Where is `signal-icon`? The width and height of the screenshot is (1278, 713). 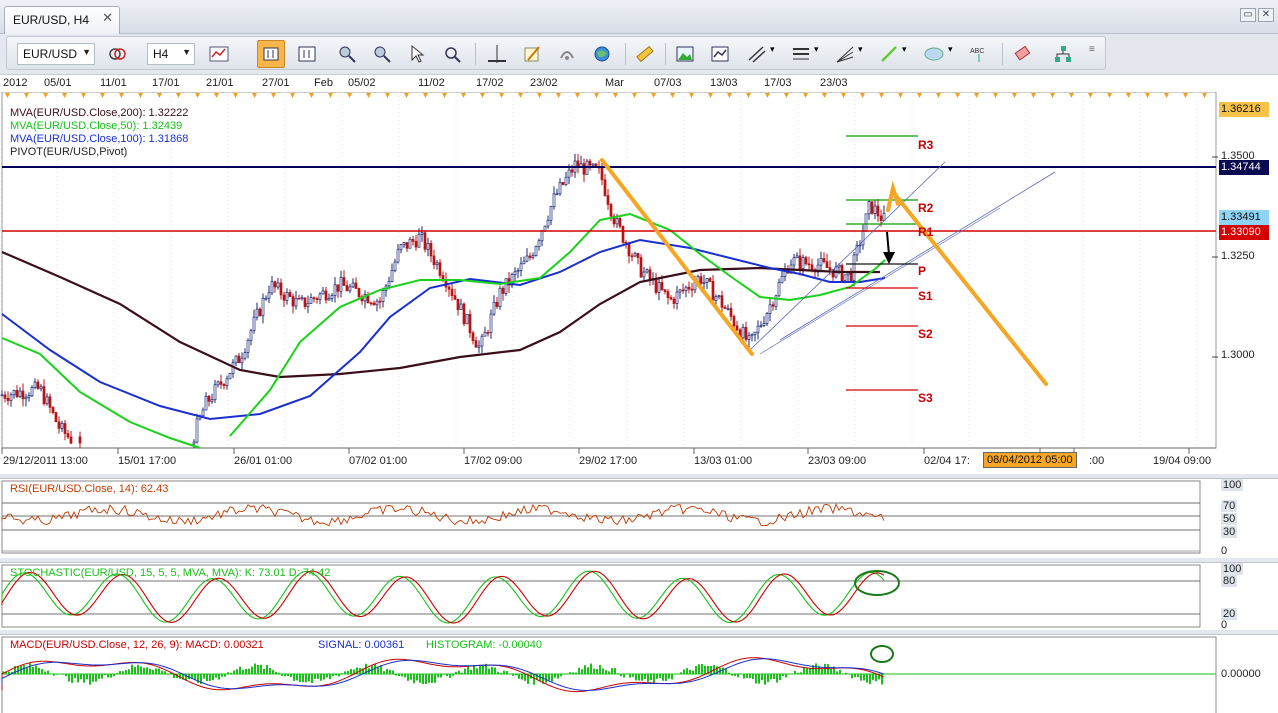 signal-icon is located at coordinates (567, 54).